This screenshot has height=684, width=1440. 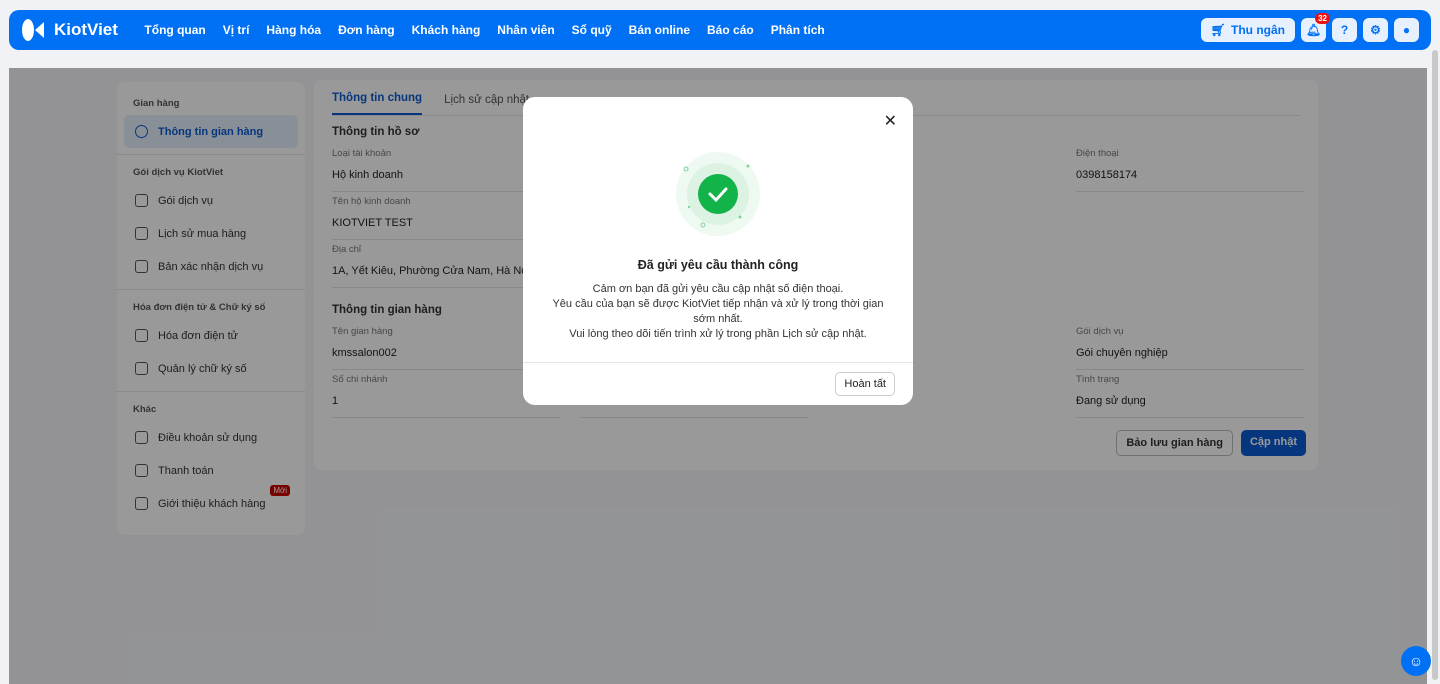 I want to click on bell-icon: 🔔︎, so click(x=1313, y=30).